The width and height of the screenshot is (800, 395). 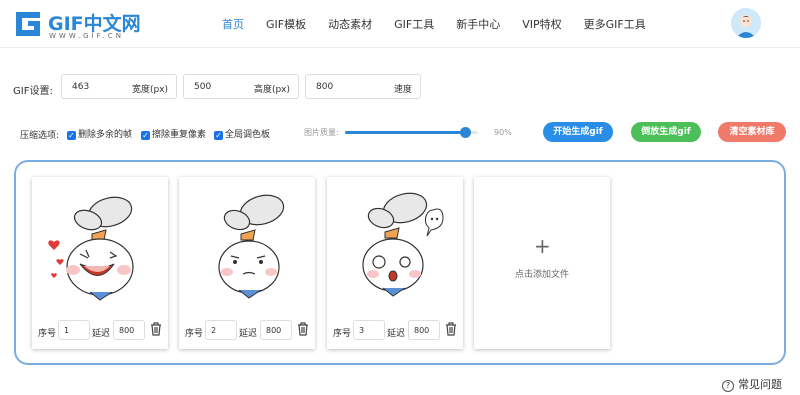 What do you see at coordinates (33, 91) in the screenshot?
I see `gif-settings-label: GIF设置:` at bounding box center [33, 91].